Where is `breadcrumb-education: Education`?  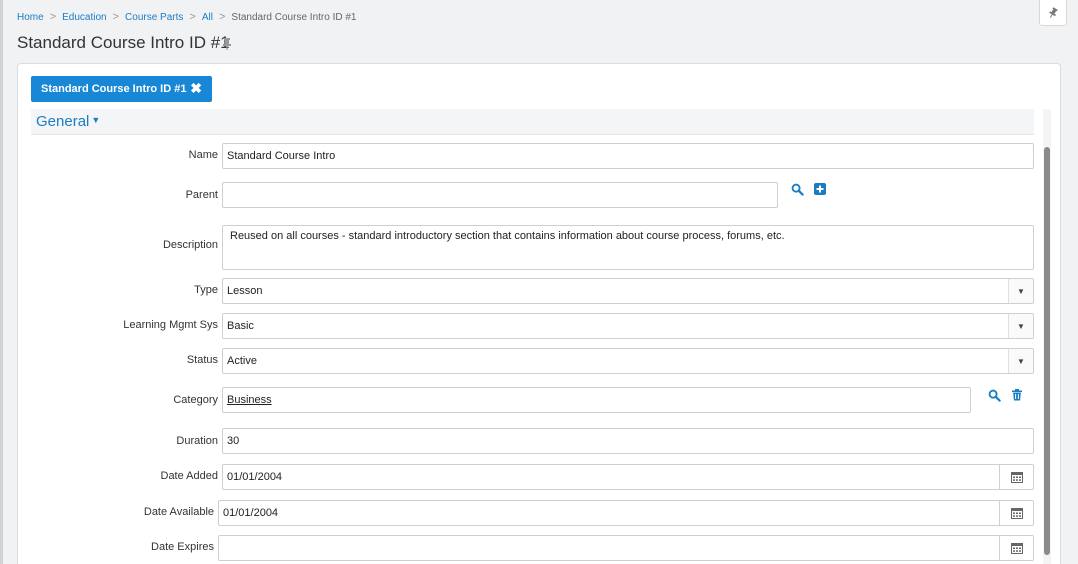
breadcrumb-education: Education is located at coordinates (84, 17).